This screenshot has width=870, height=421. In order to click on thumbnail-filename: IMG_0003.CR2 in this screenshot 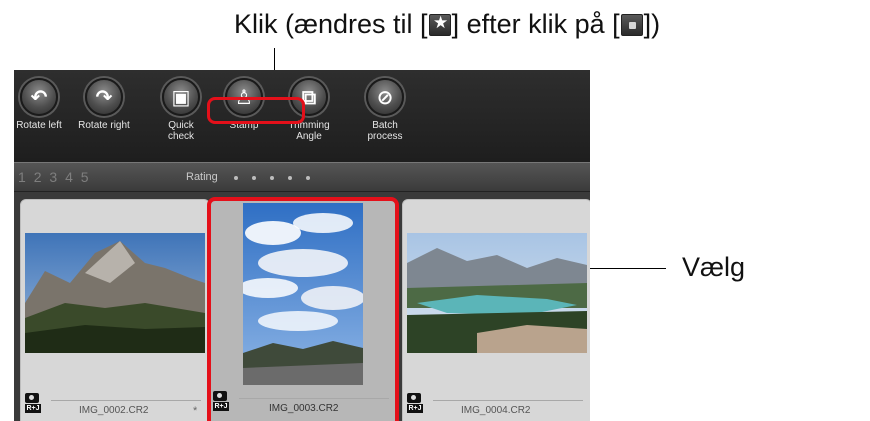, I will do `click(304, 408)`.